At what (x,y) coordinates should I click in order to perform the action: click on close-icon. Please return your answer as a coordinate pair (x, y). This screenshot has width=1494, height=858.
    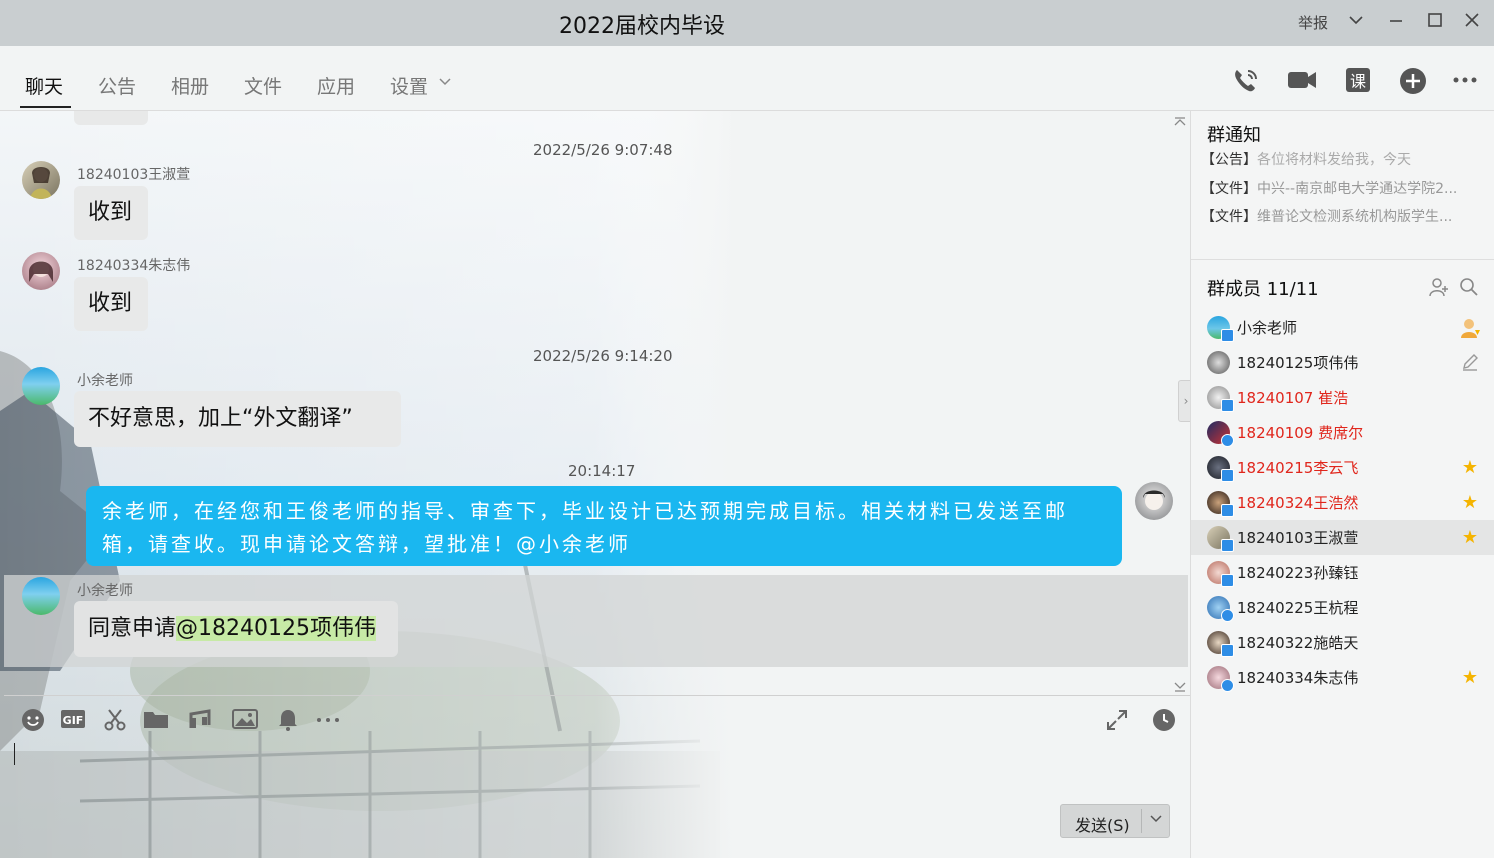
    Looking at the image, I should click on (1472, 22).